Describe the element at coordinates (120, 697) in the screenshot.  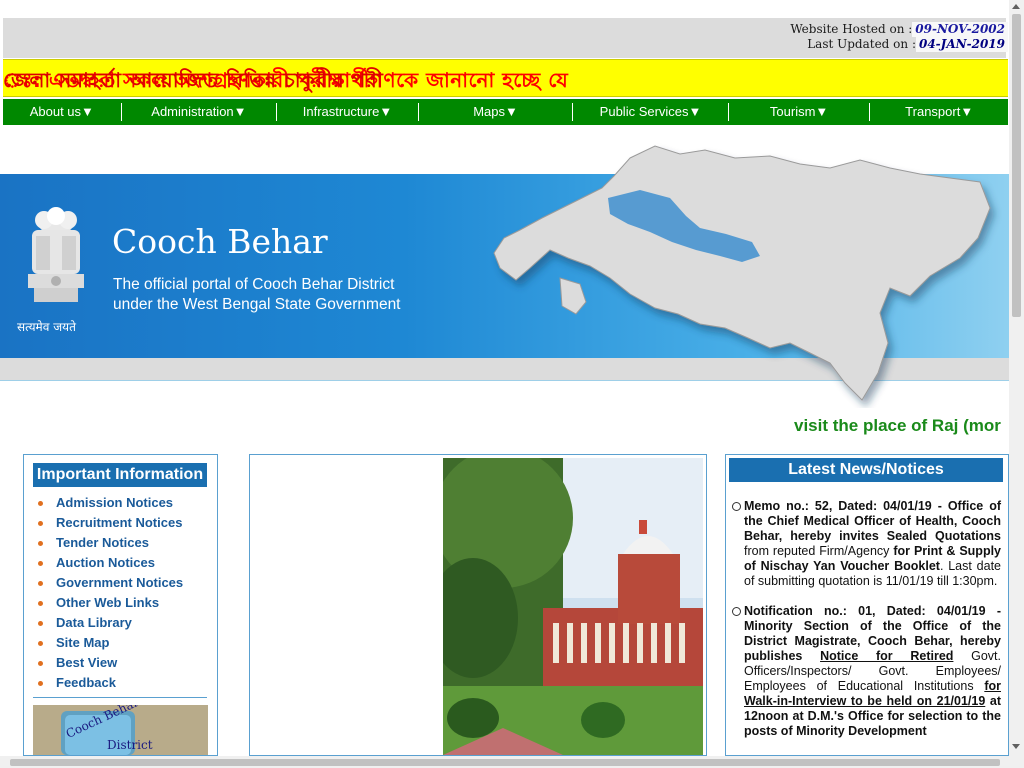
I see `divider` at that location.